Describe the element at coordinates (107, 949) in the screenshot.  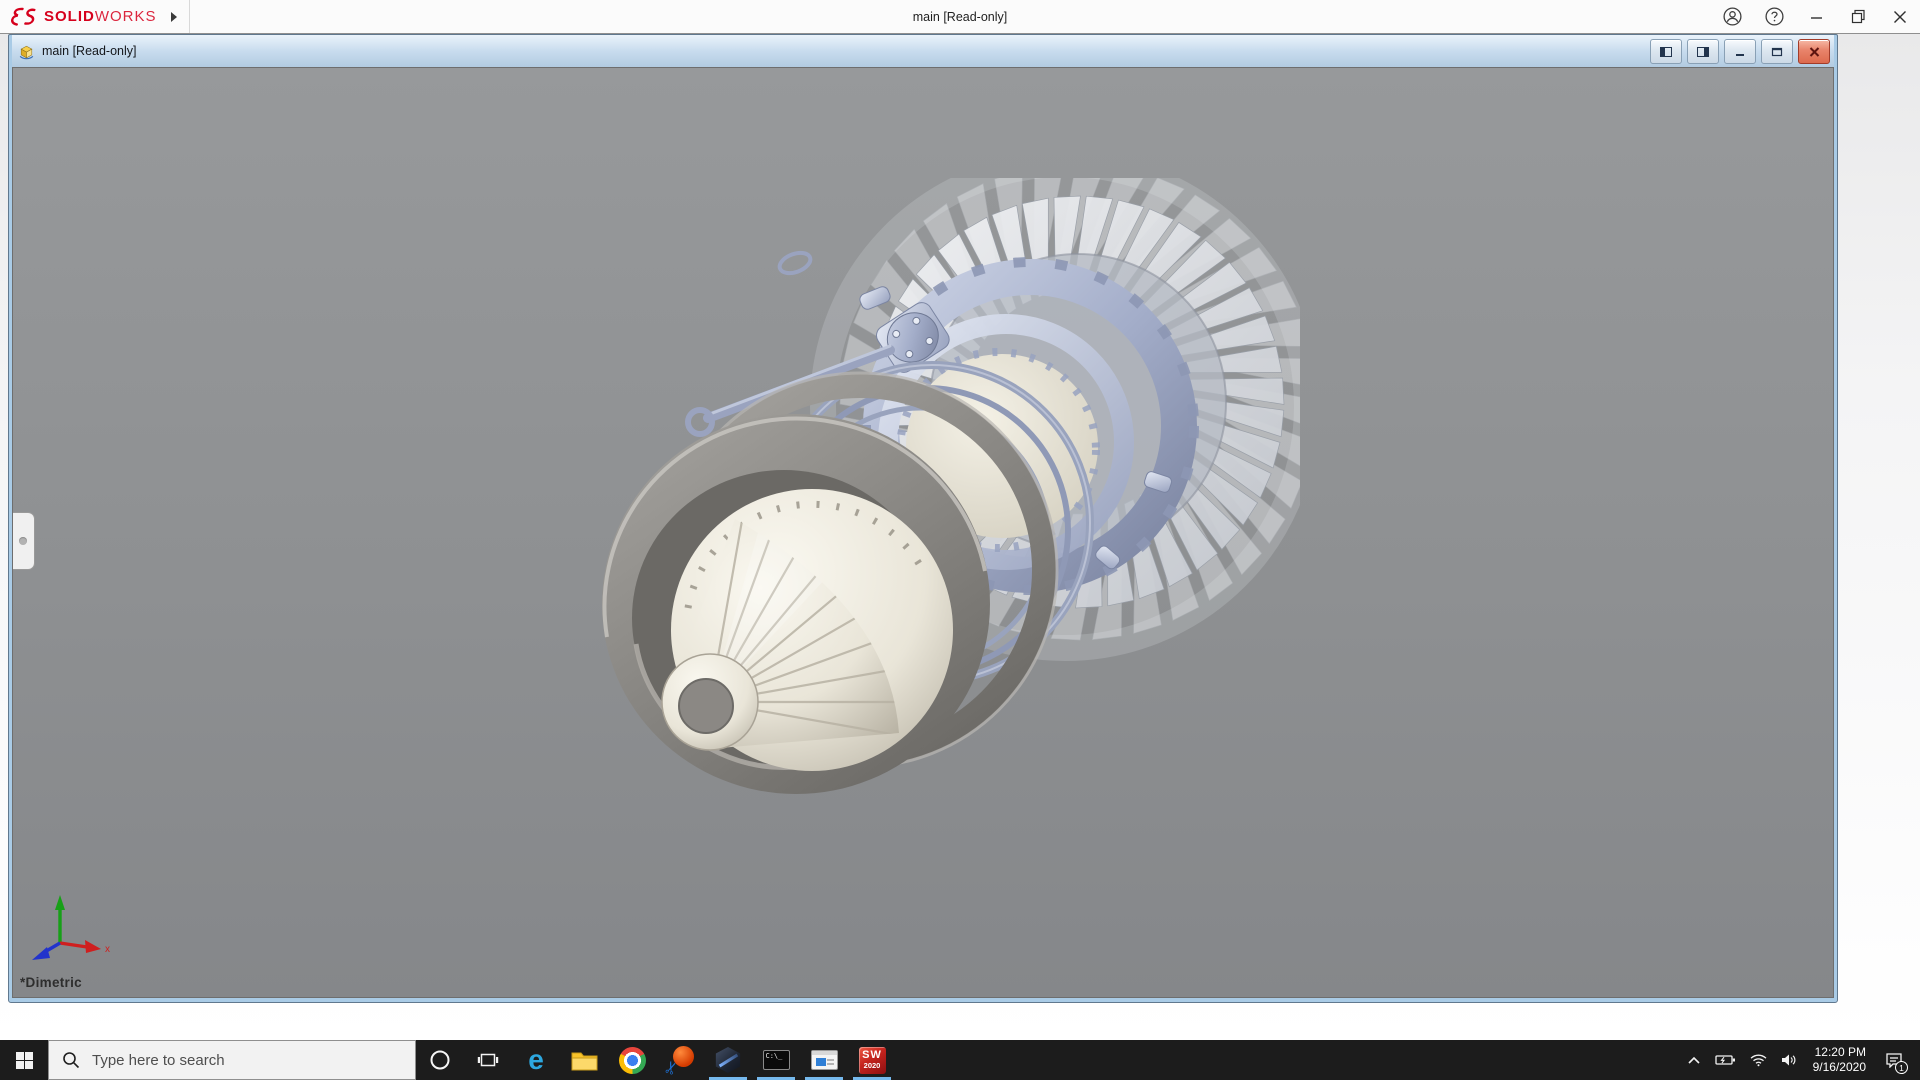
I see `triad-x-label: x` at that location.